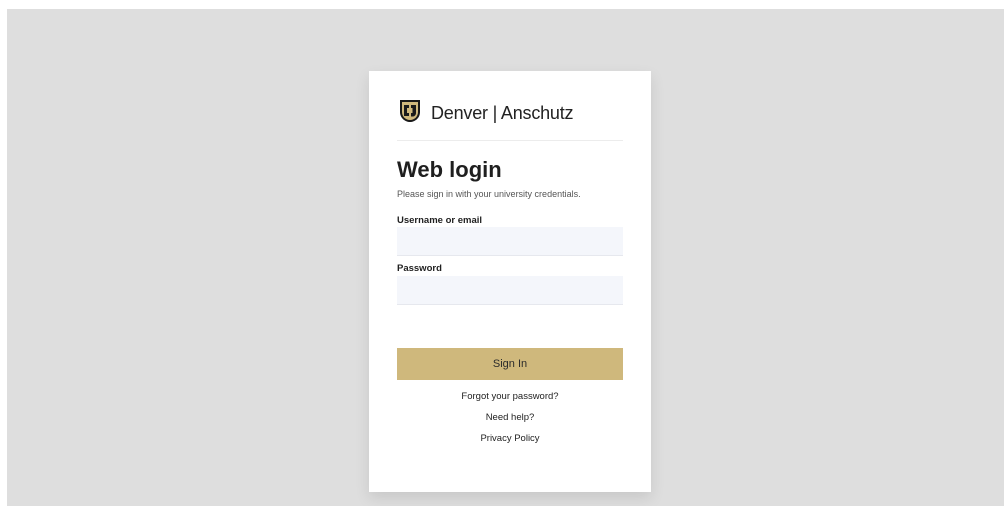 The width and height of the screenshot is (1004, 506). I want to click on brand-name: Denver | Anschutz, so click(502, 113).